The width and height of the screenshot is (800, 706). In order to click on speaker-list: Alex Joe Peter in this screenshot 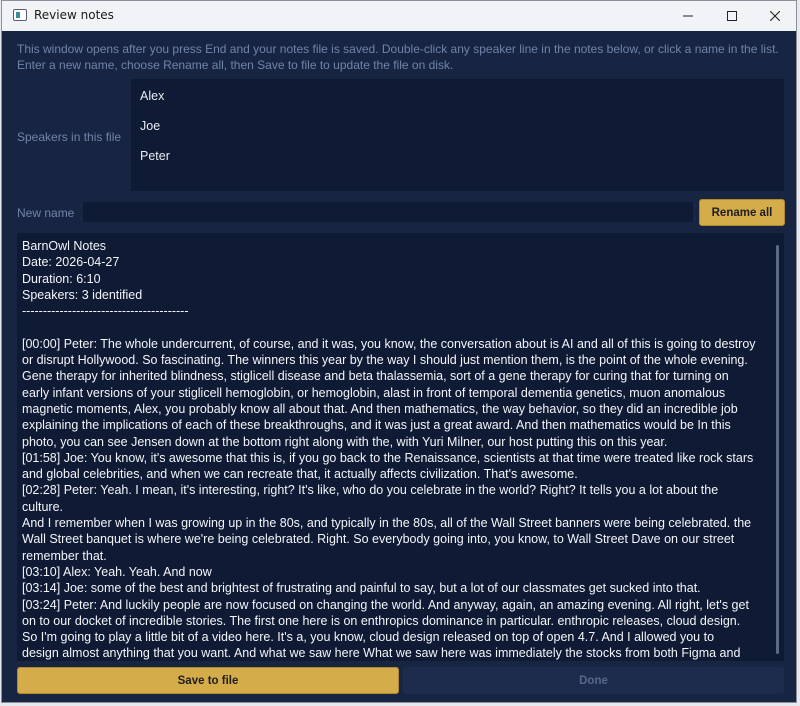, I will do `click(457, 135)`.